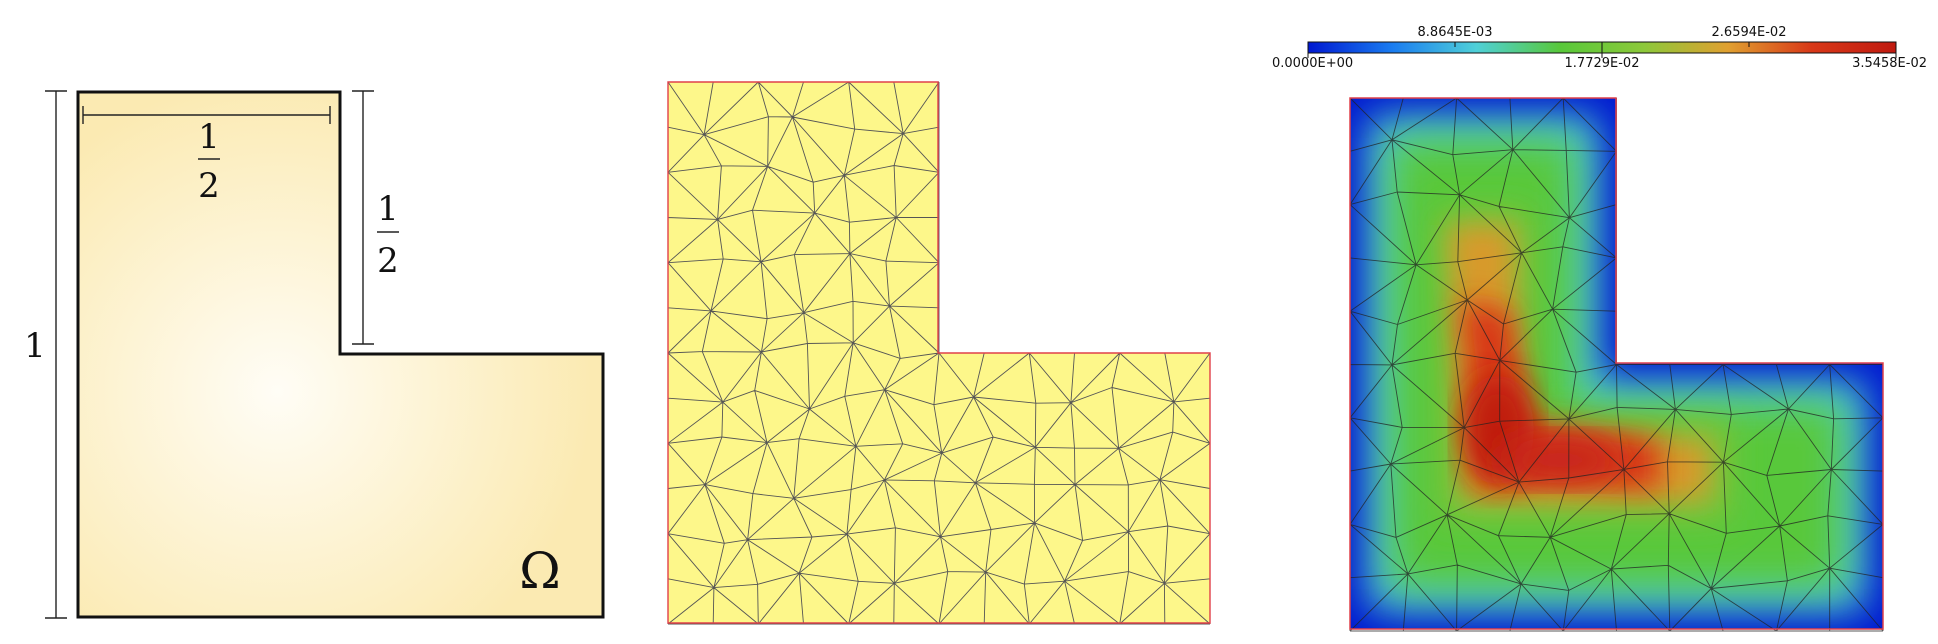 Image resolution: width=1938 pixels, height=644 pixels. I want to click on colorbar-tick-label: 1.7729E-02, so click(1602, 63).